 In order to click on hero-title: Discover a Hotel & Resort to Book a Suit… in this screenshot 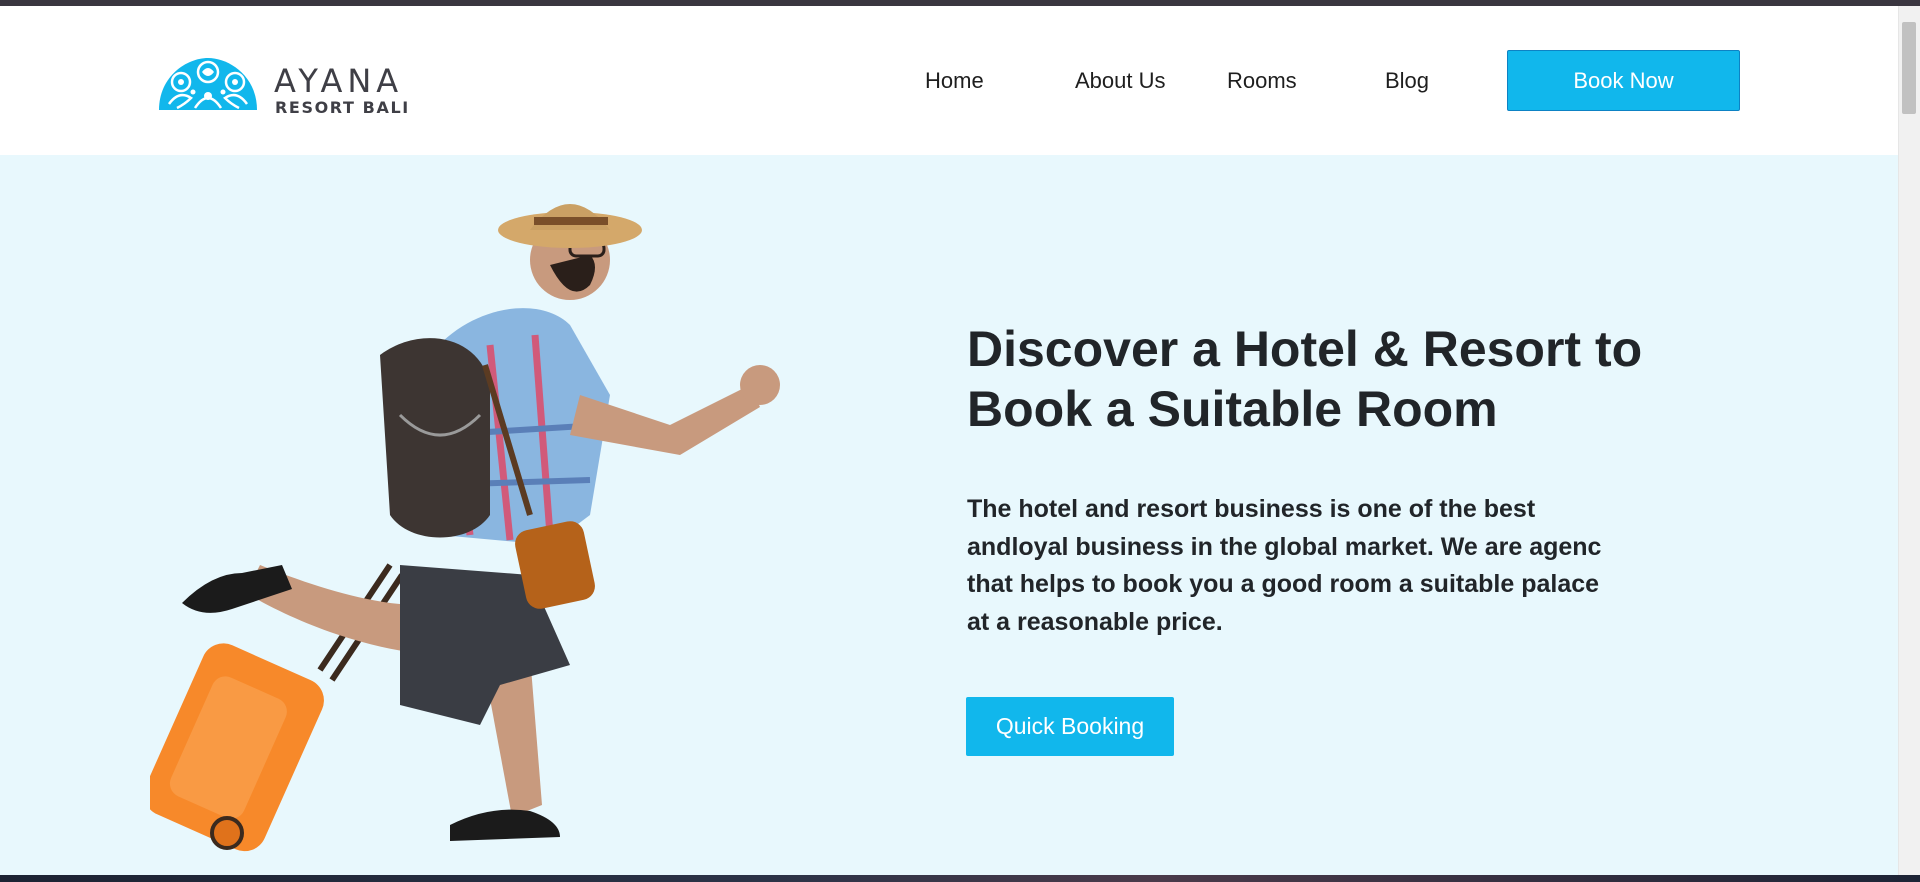, I will do `click(1305, 378)`.